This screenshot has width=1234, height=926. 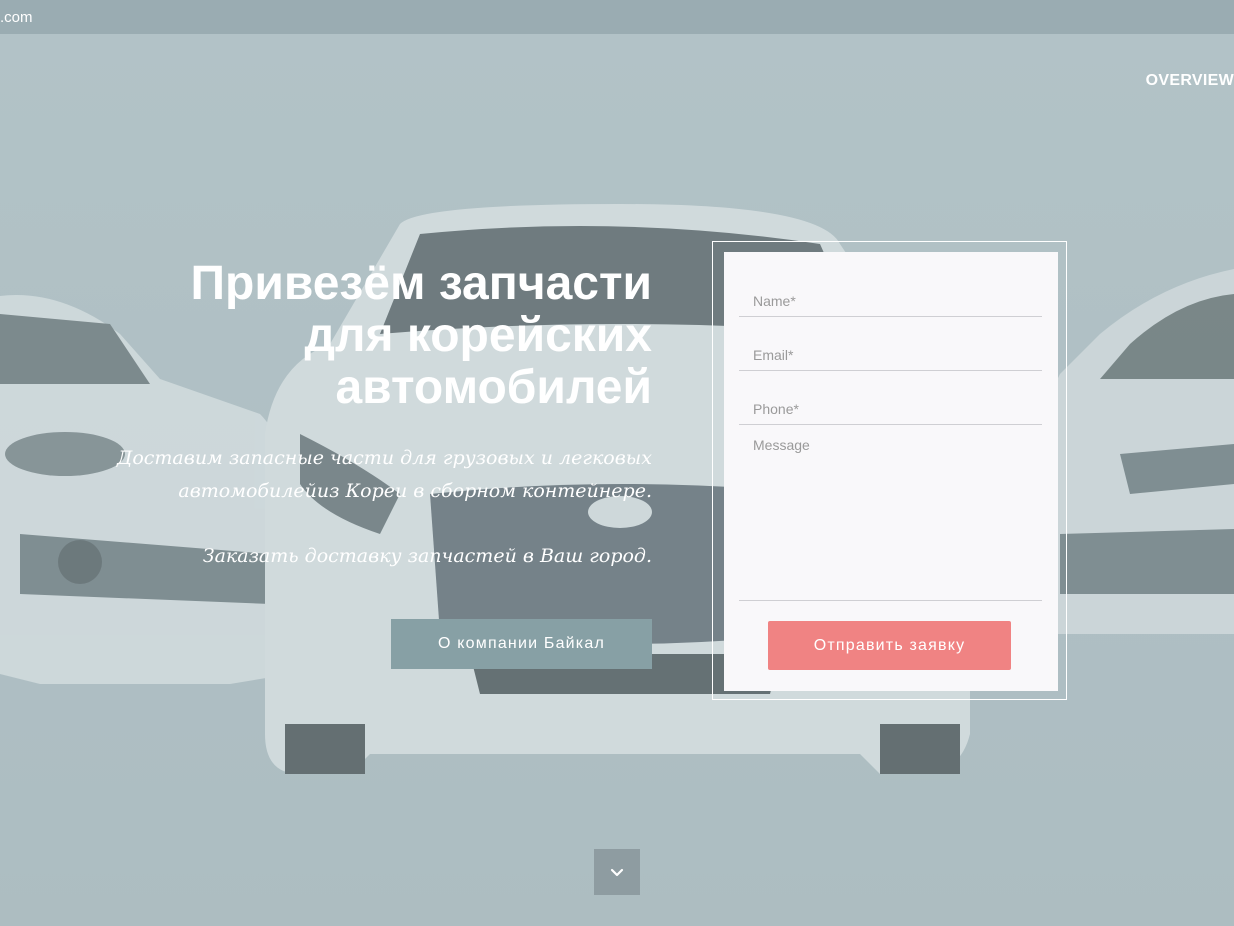 What do you see at coordinates (890, 343) in the screenshot?
I see `email-field: Email*` at bounding box center [890, 343].